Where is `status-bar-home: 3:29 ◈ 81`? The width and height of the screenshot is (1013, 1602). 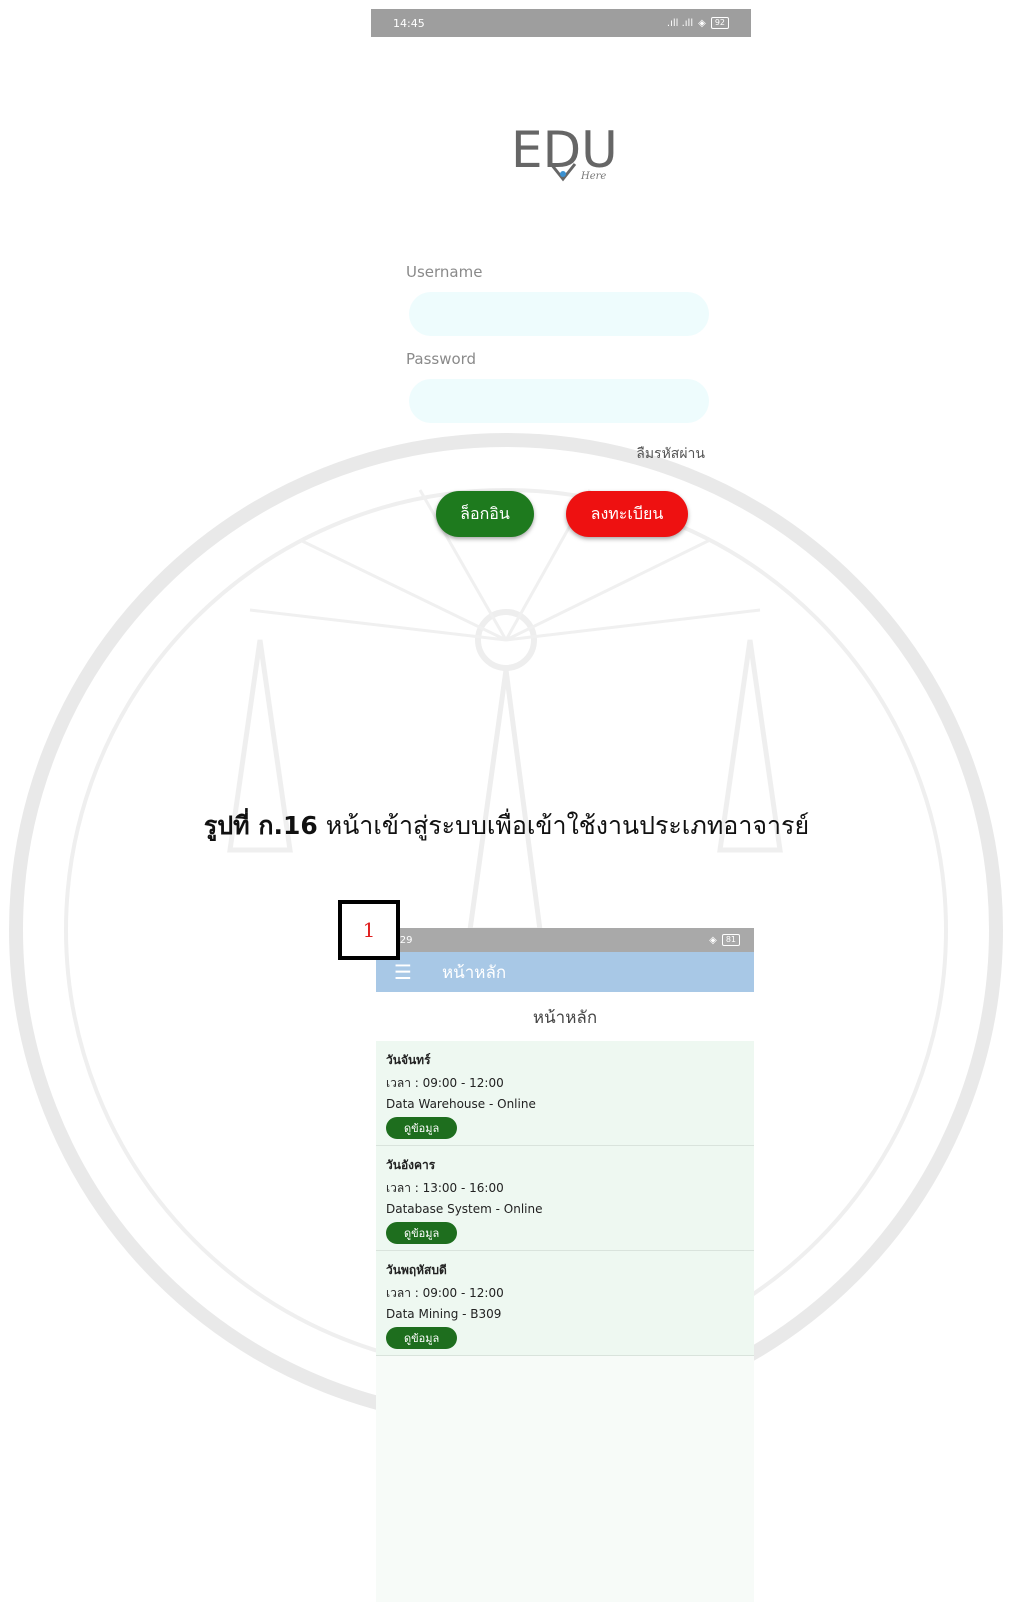
status-bar-home: 3:29 ◈ 81 is located at coordinates (565, 940).